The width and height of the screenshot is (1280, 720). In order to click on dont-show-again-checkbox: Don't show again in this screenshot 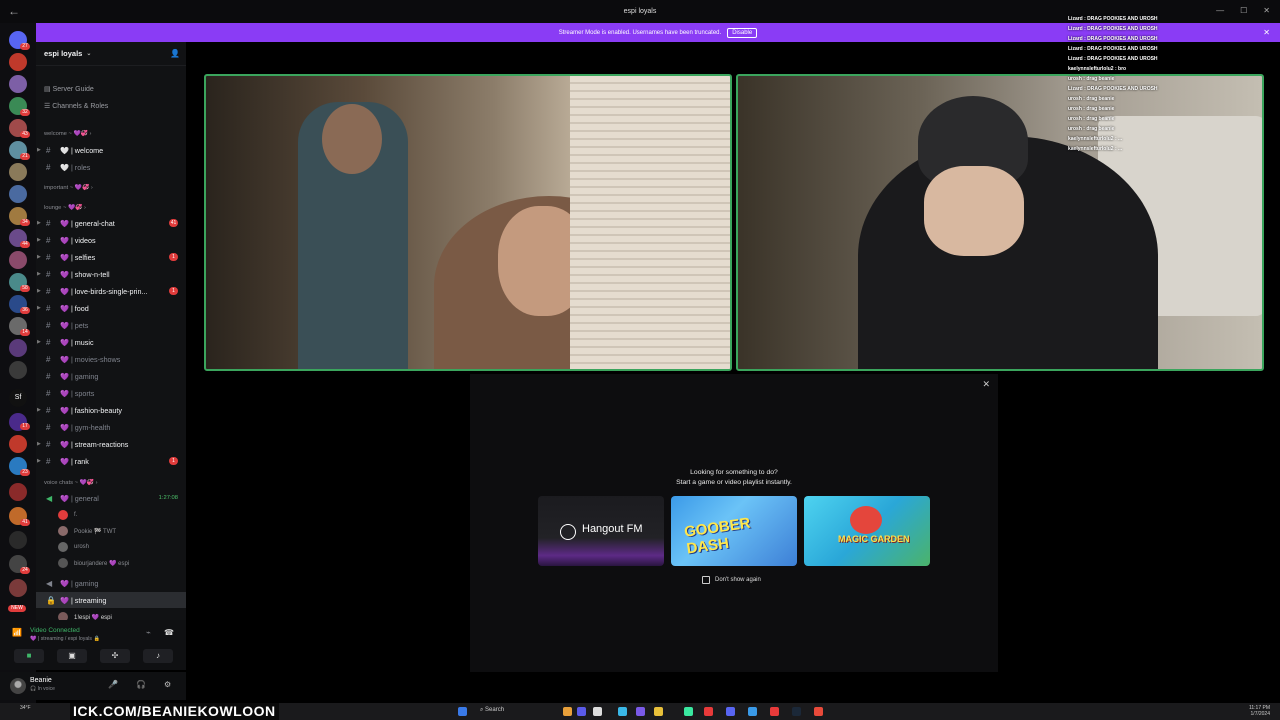, I will do `click(731, 580)`.